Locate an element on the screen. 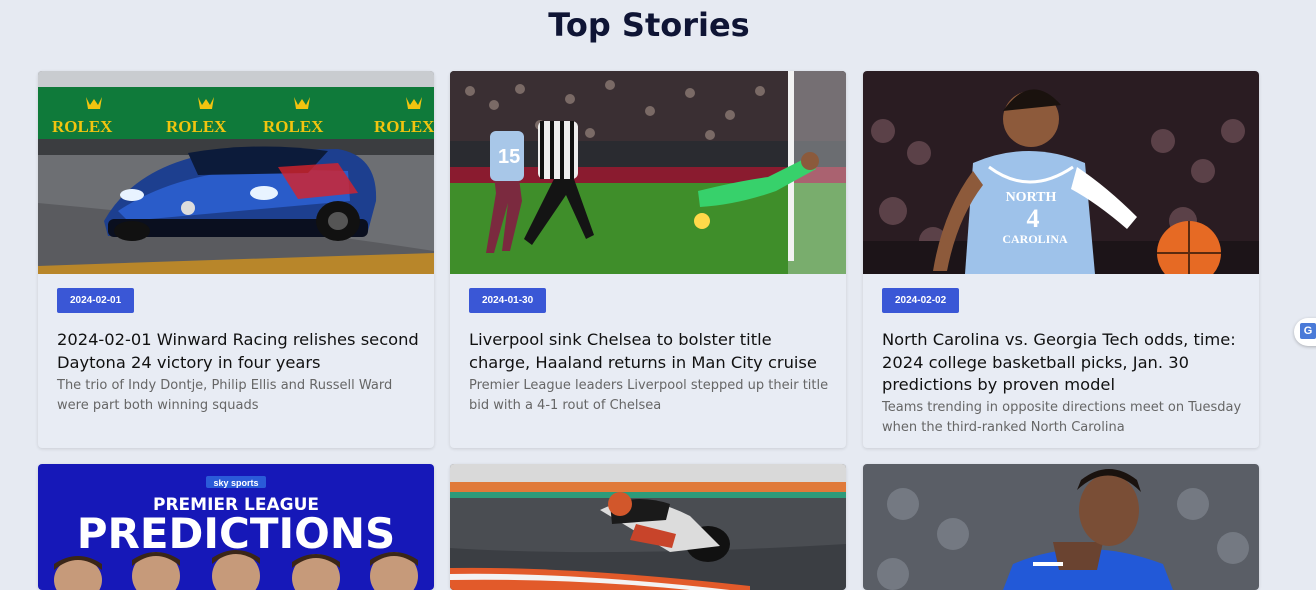 The width and height of the screenshot is (1316, 590). google-translate-icon: G is located at coordinates (1308, 331).